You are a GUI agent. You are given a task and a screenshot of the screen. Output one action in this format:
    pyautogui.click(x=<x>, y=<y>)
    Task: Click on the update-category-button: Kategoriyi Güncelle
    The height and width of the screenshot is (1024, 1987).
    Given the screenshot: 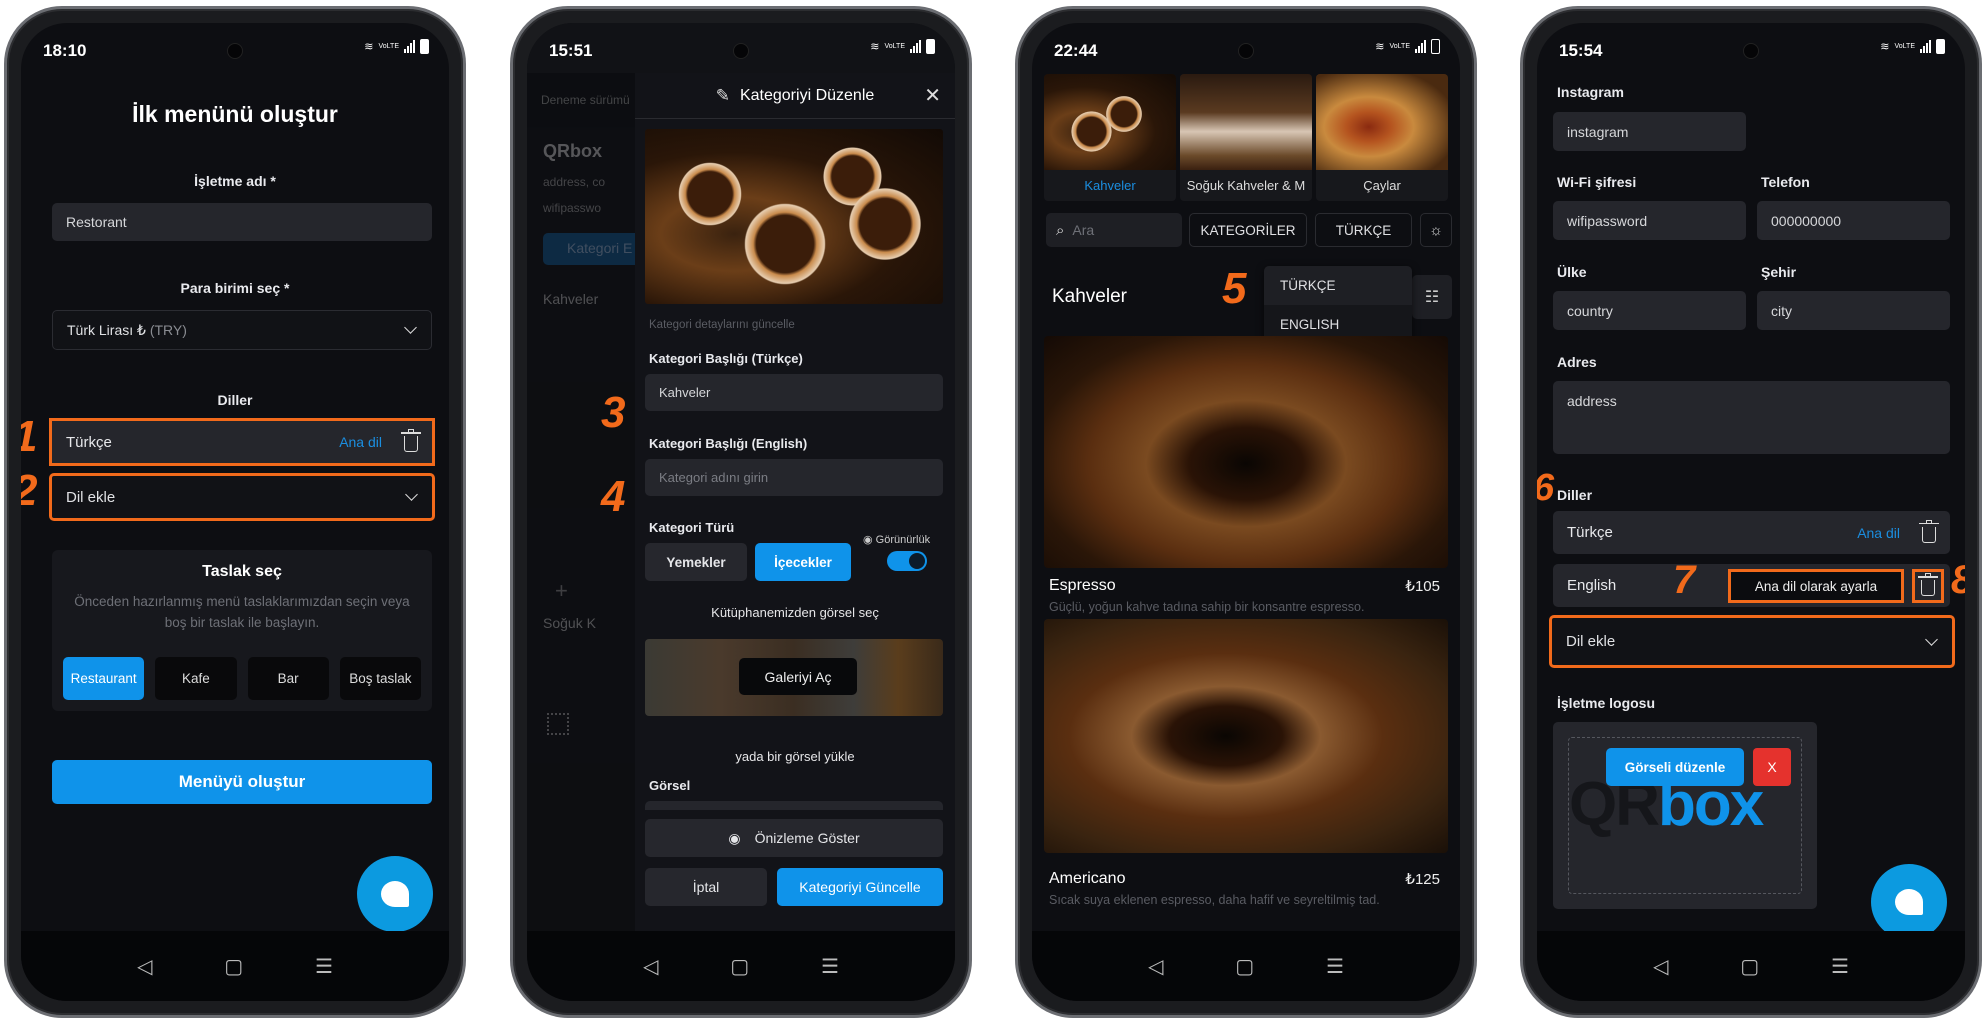 What is the action you would take?
    pyautogui.click(x=860, y=887)
    